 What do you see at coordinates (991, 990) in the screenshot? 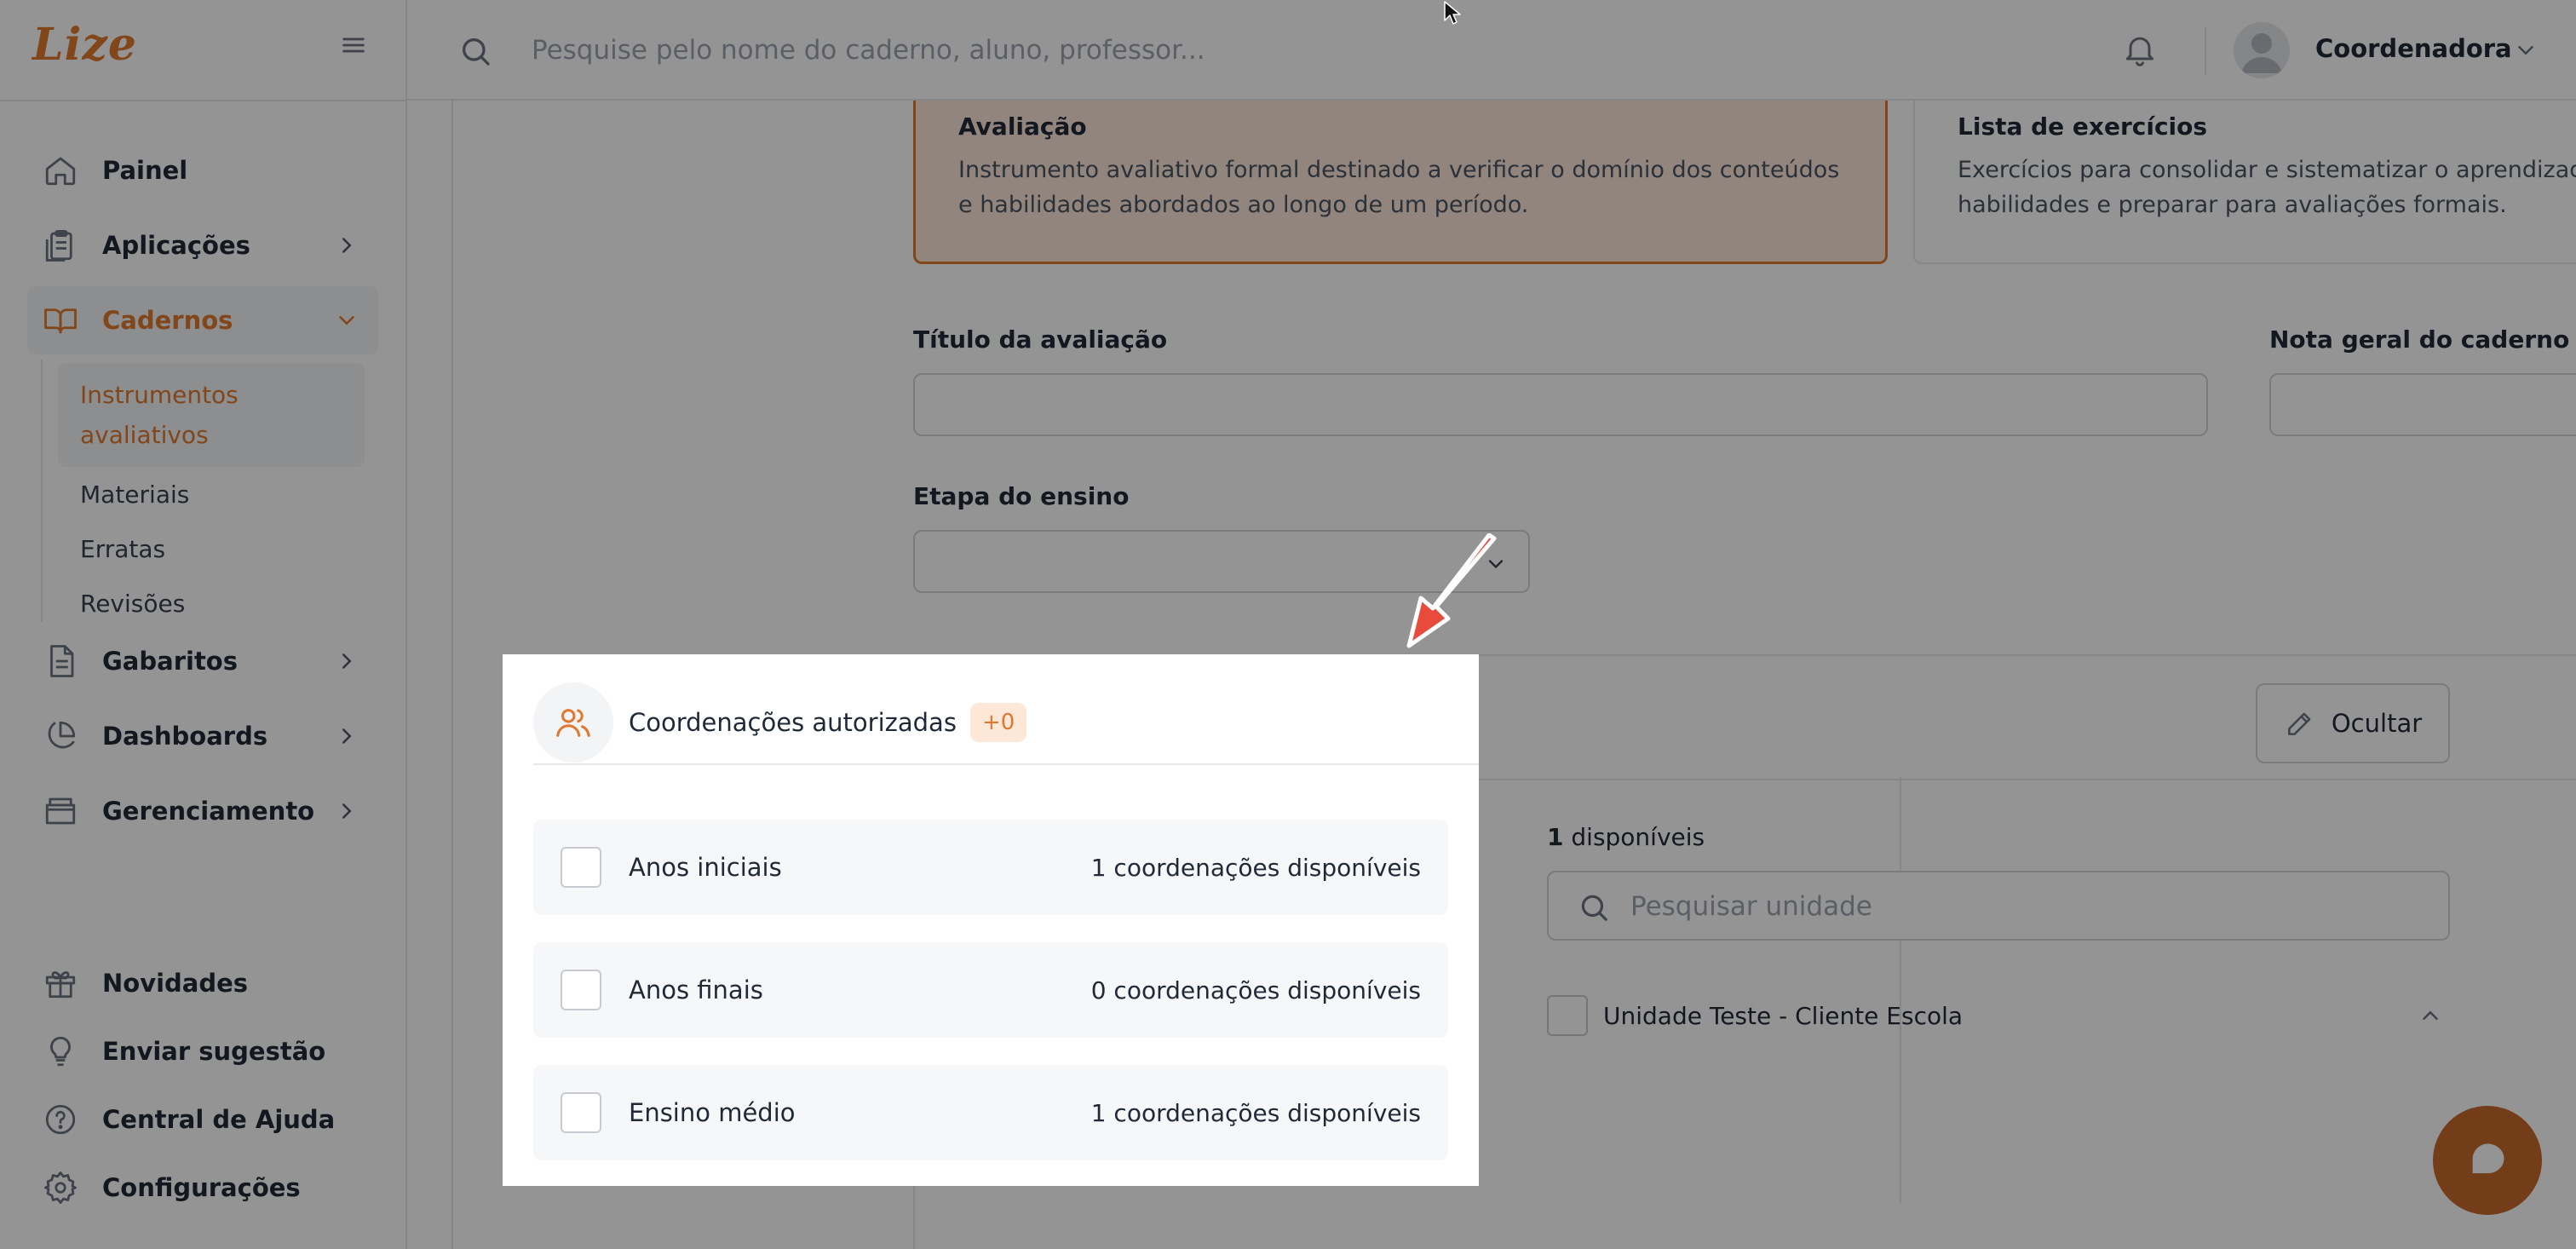
I see `coordination-row-anos-finais: Anos finais 0 coordenações disponíveis` at bounding box center [991, 990].